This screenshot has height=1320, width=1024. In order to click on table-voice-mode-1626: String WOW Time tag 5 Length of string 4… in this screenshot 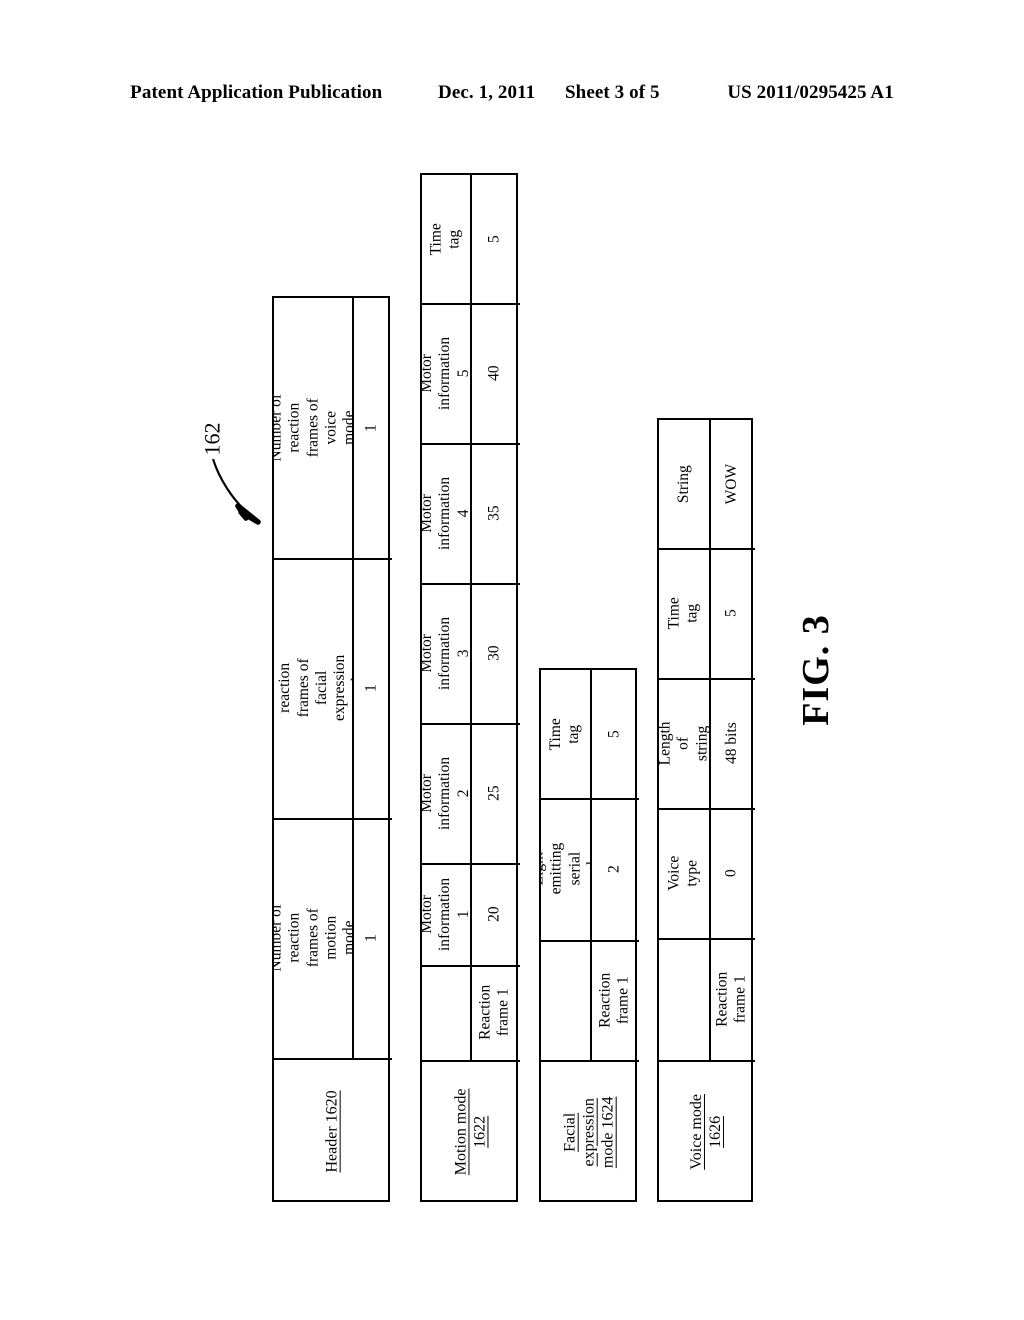, I will do `click(706, 810)`.